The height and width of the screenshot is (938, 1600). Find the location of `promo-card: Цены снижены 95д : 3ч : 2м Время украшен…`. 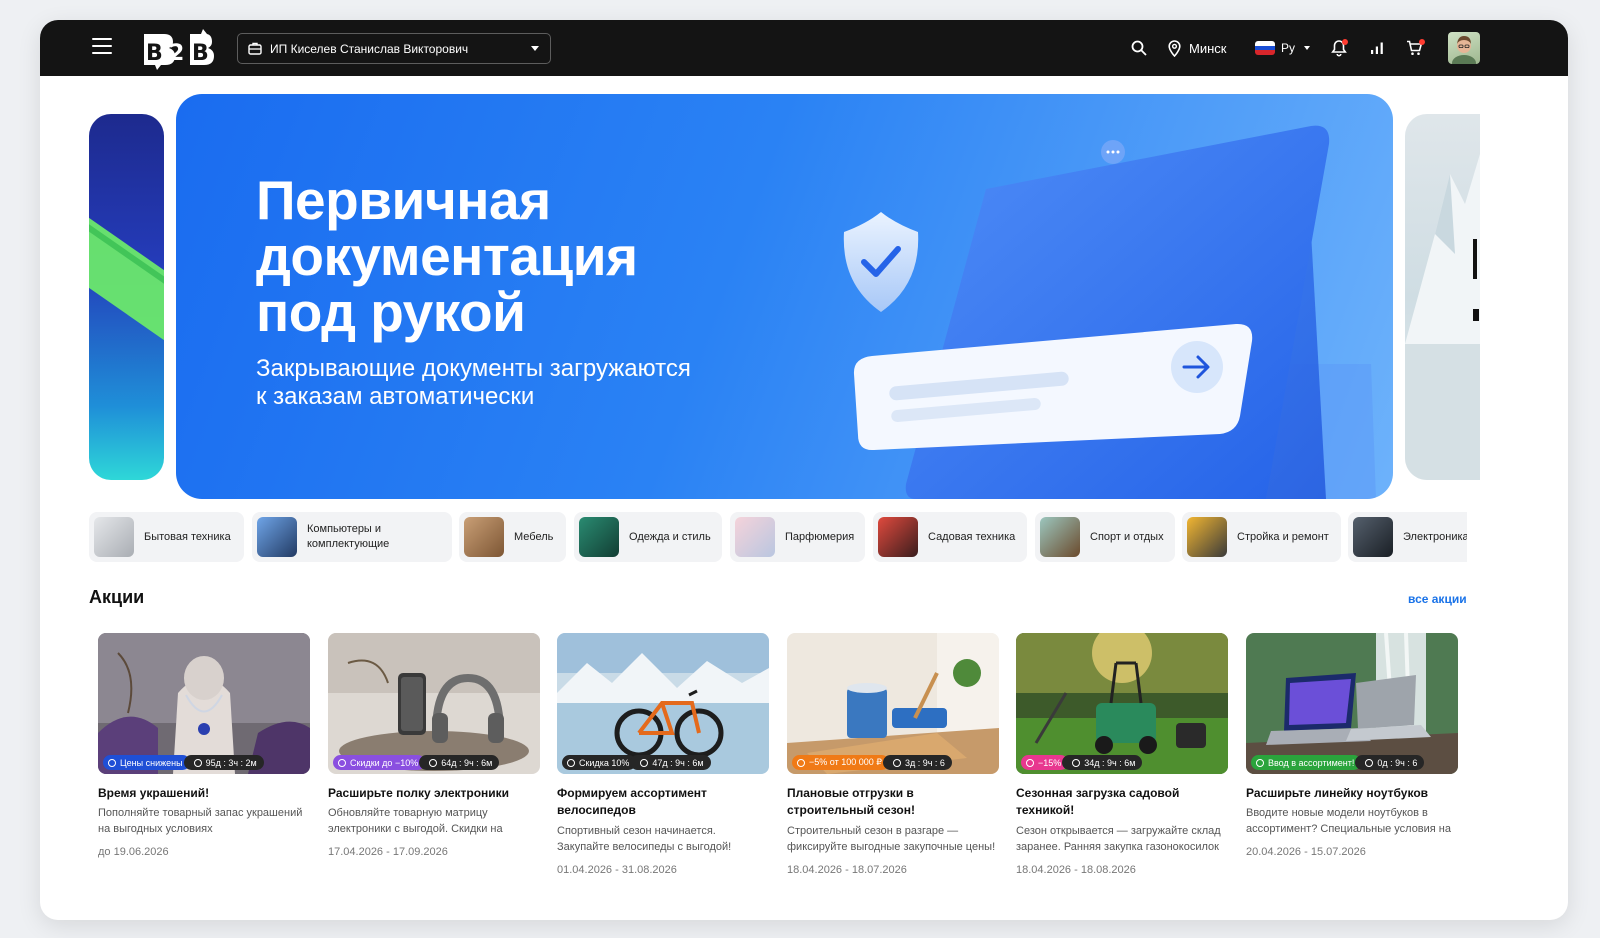

promo-card: Цены снижены 95д : 3ч : 2м Время украшен… is located at coordinates (204, 768).